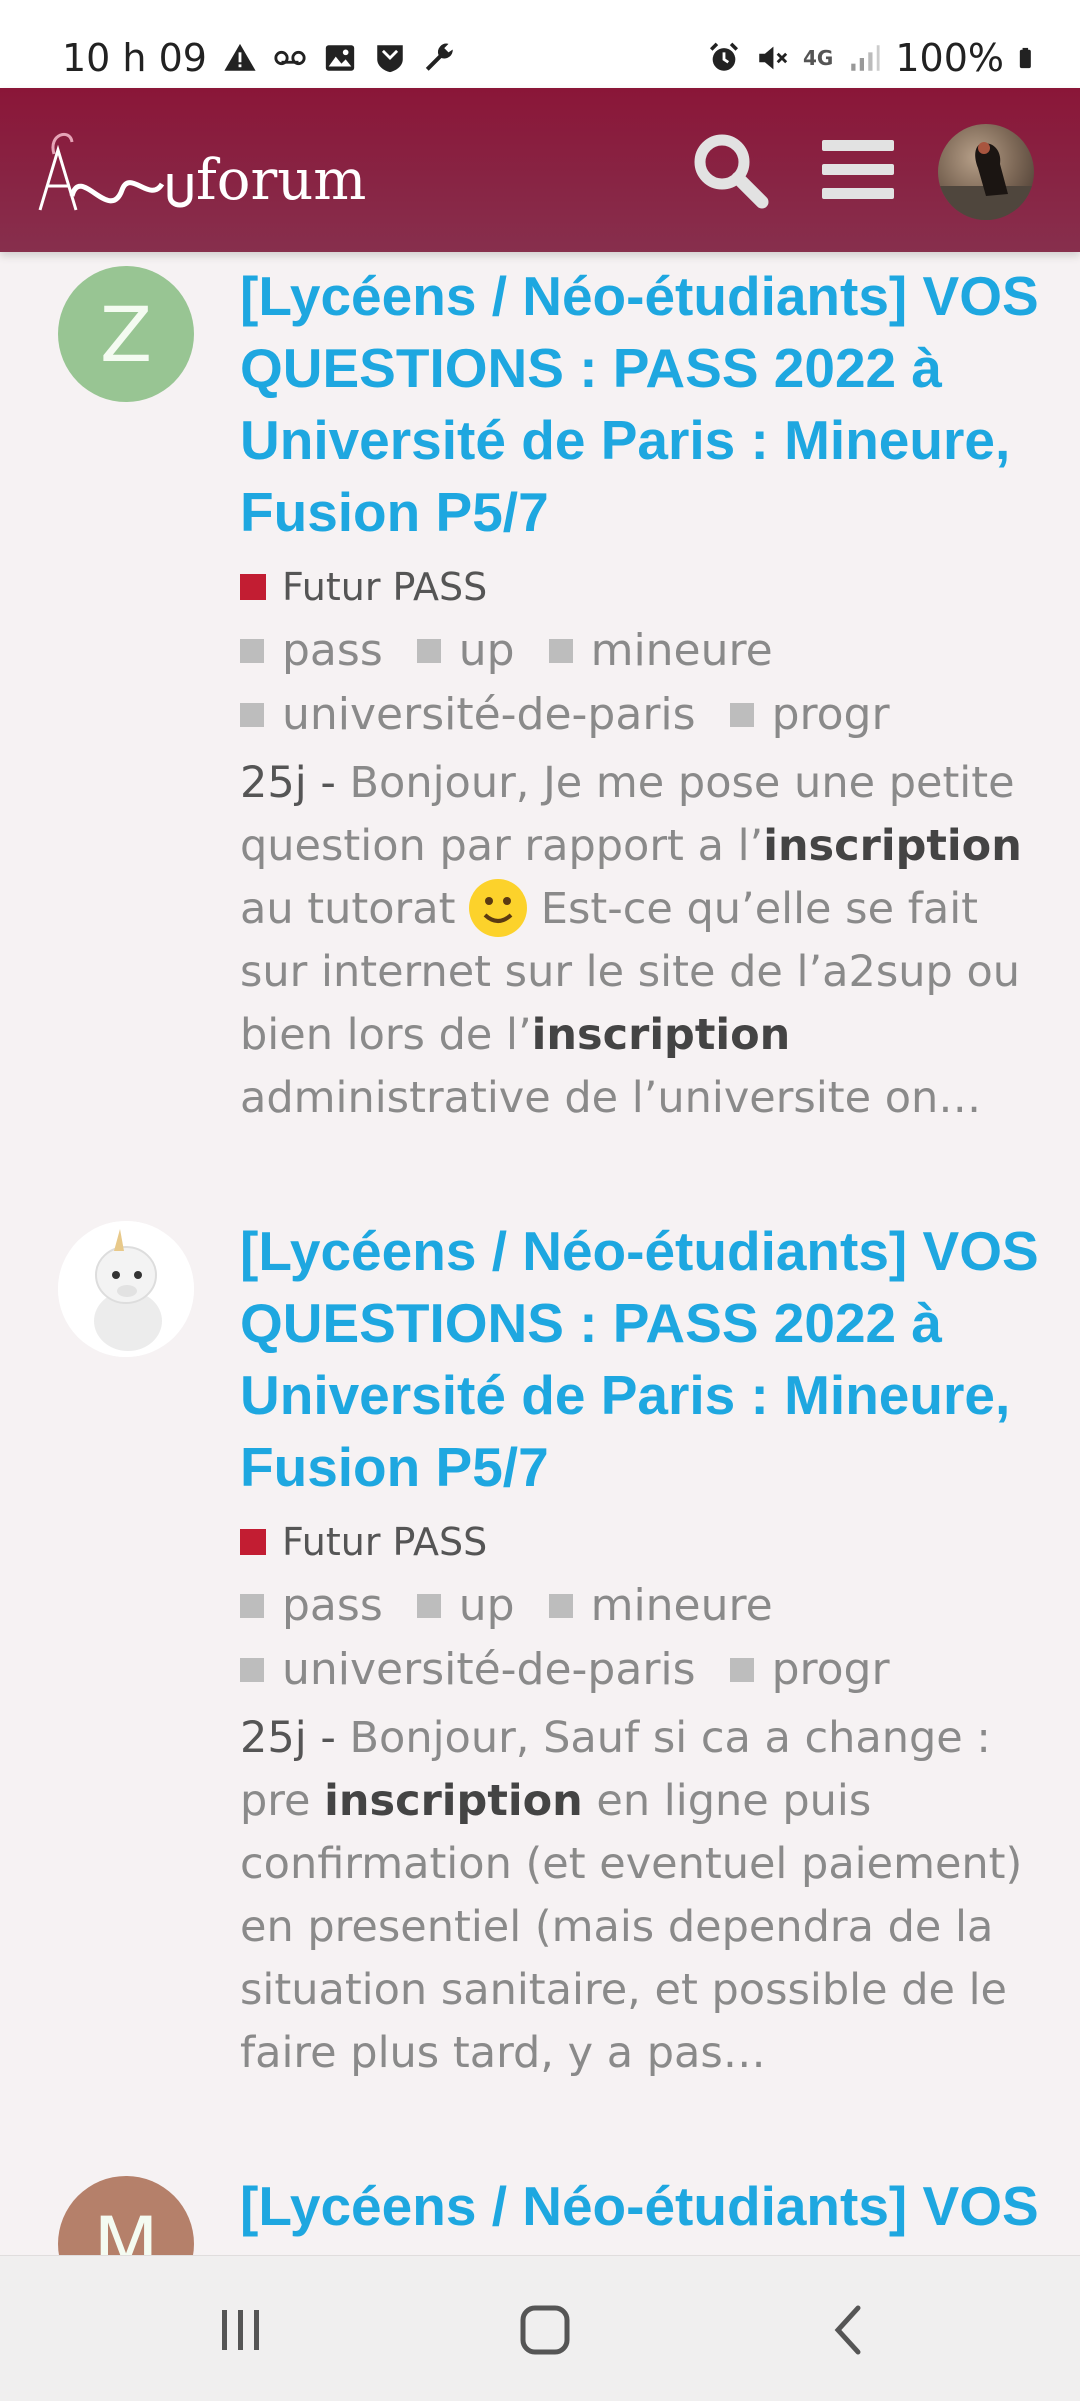 The width and height of the screenshot is (1080, 2401). I want to click on warning-icon, so click(240, 57).